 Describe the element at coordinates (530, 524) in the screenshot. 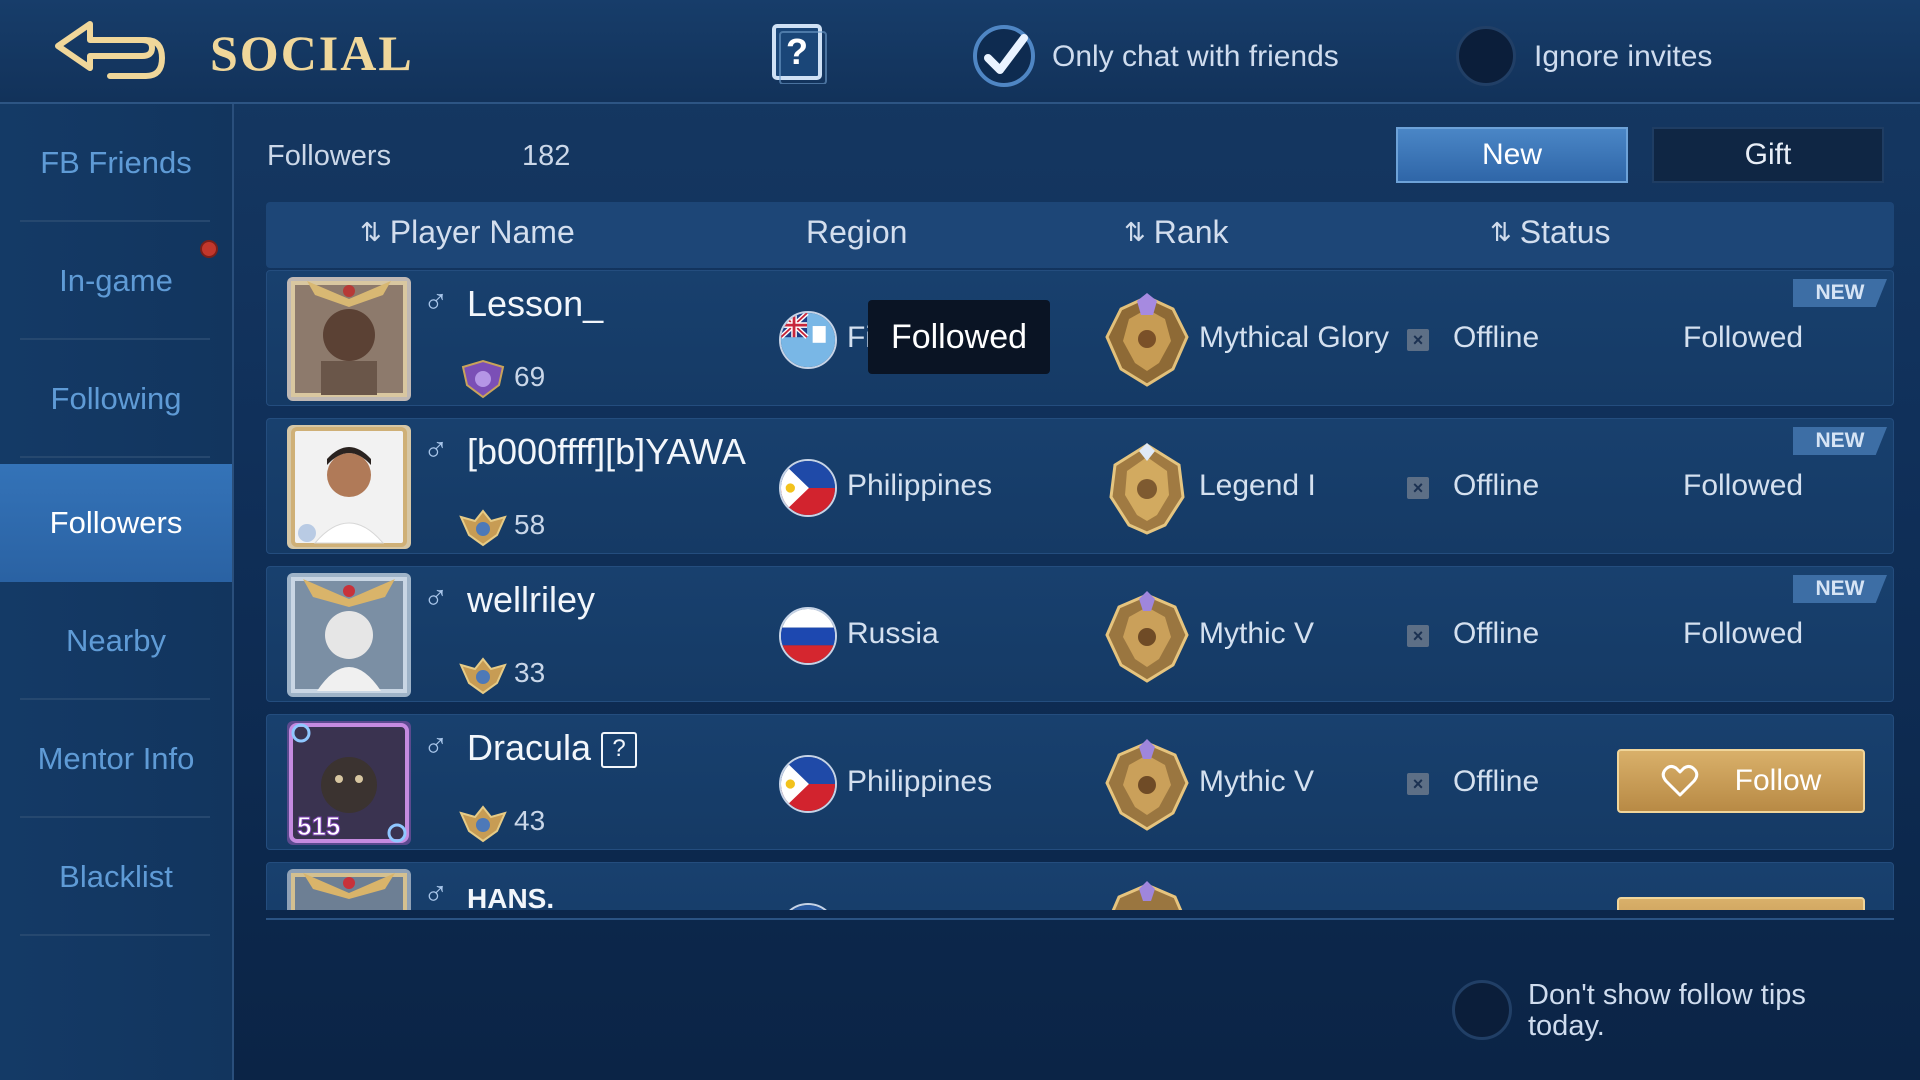

I see `player-level: 58` at that location.